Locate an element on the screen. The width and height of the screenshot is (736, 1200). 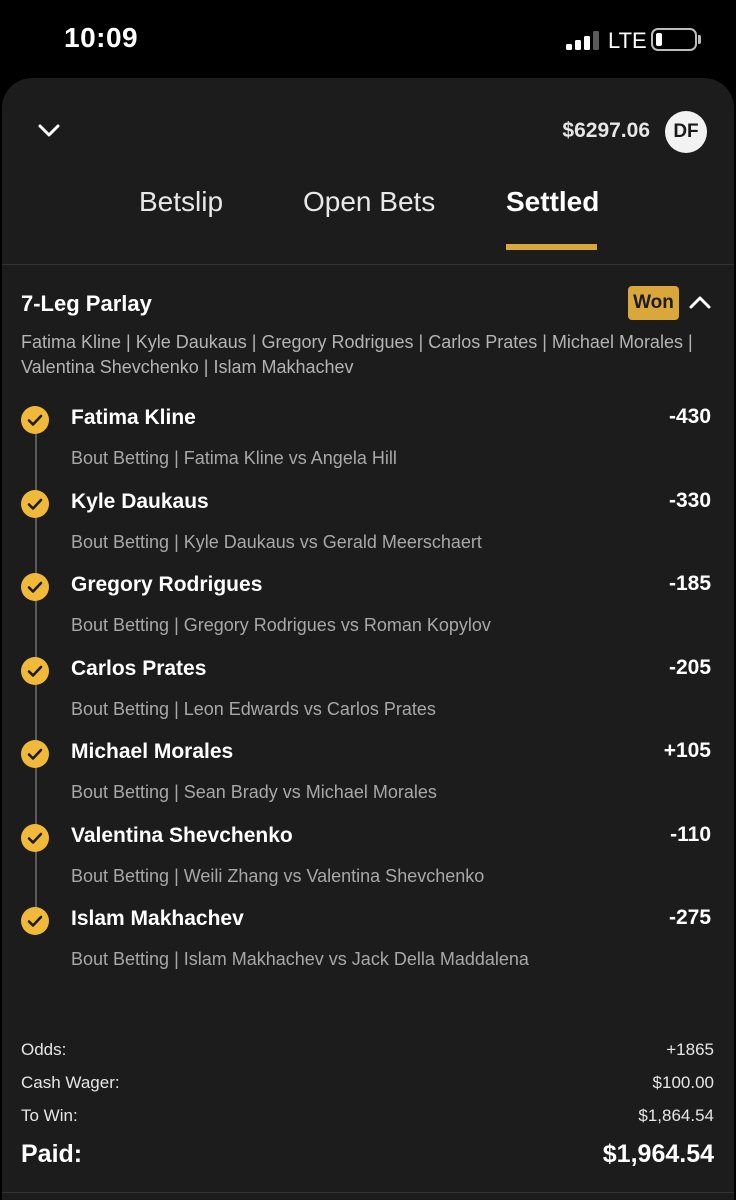
collapse-sheet-button is located at coordinates (49, 132).